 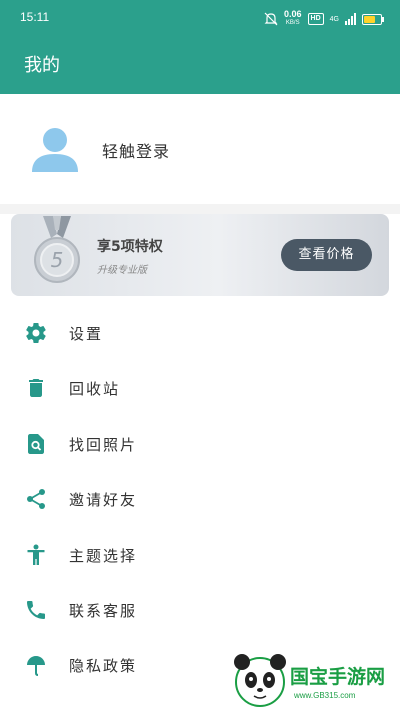 I want to click on medal-number: 5, so click(x=57, y=260).